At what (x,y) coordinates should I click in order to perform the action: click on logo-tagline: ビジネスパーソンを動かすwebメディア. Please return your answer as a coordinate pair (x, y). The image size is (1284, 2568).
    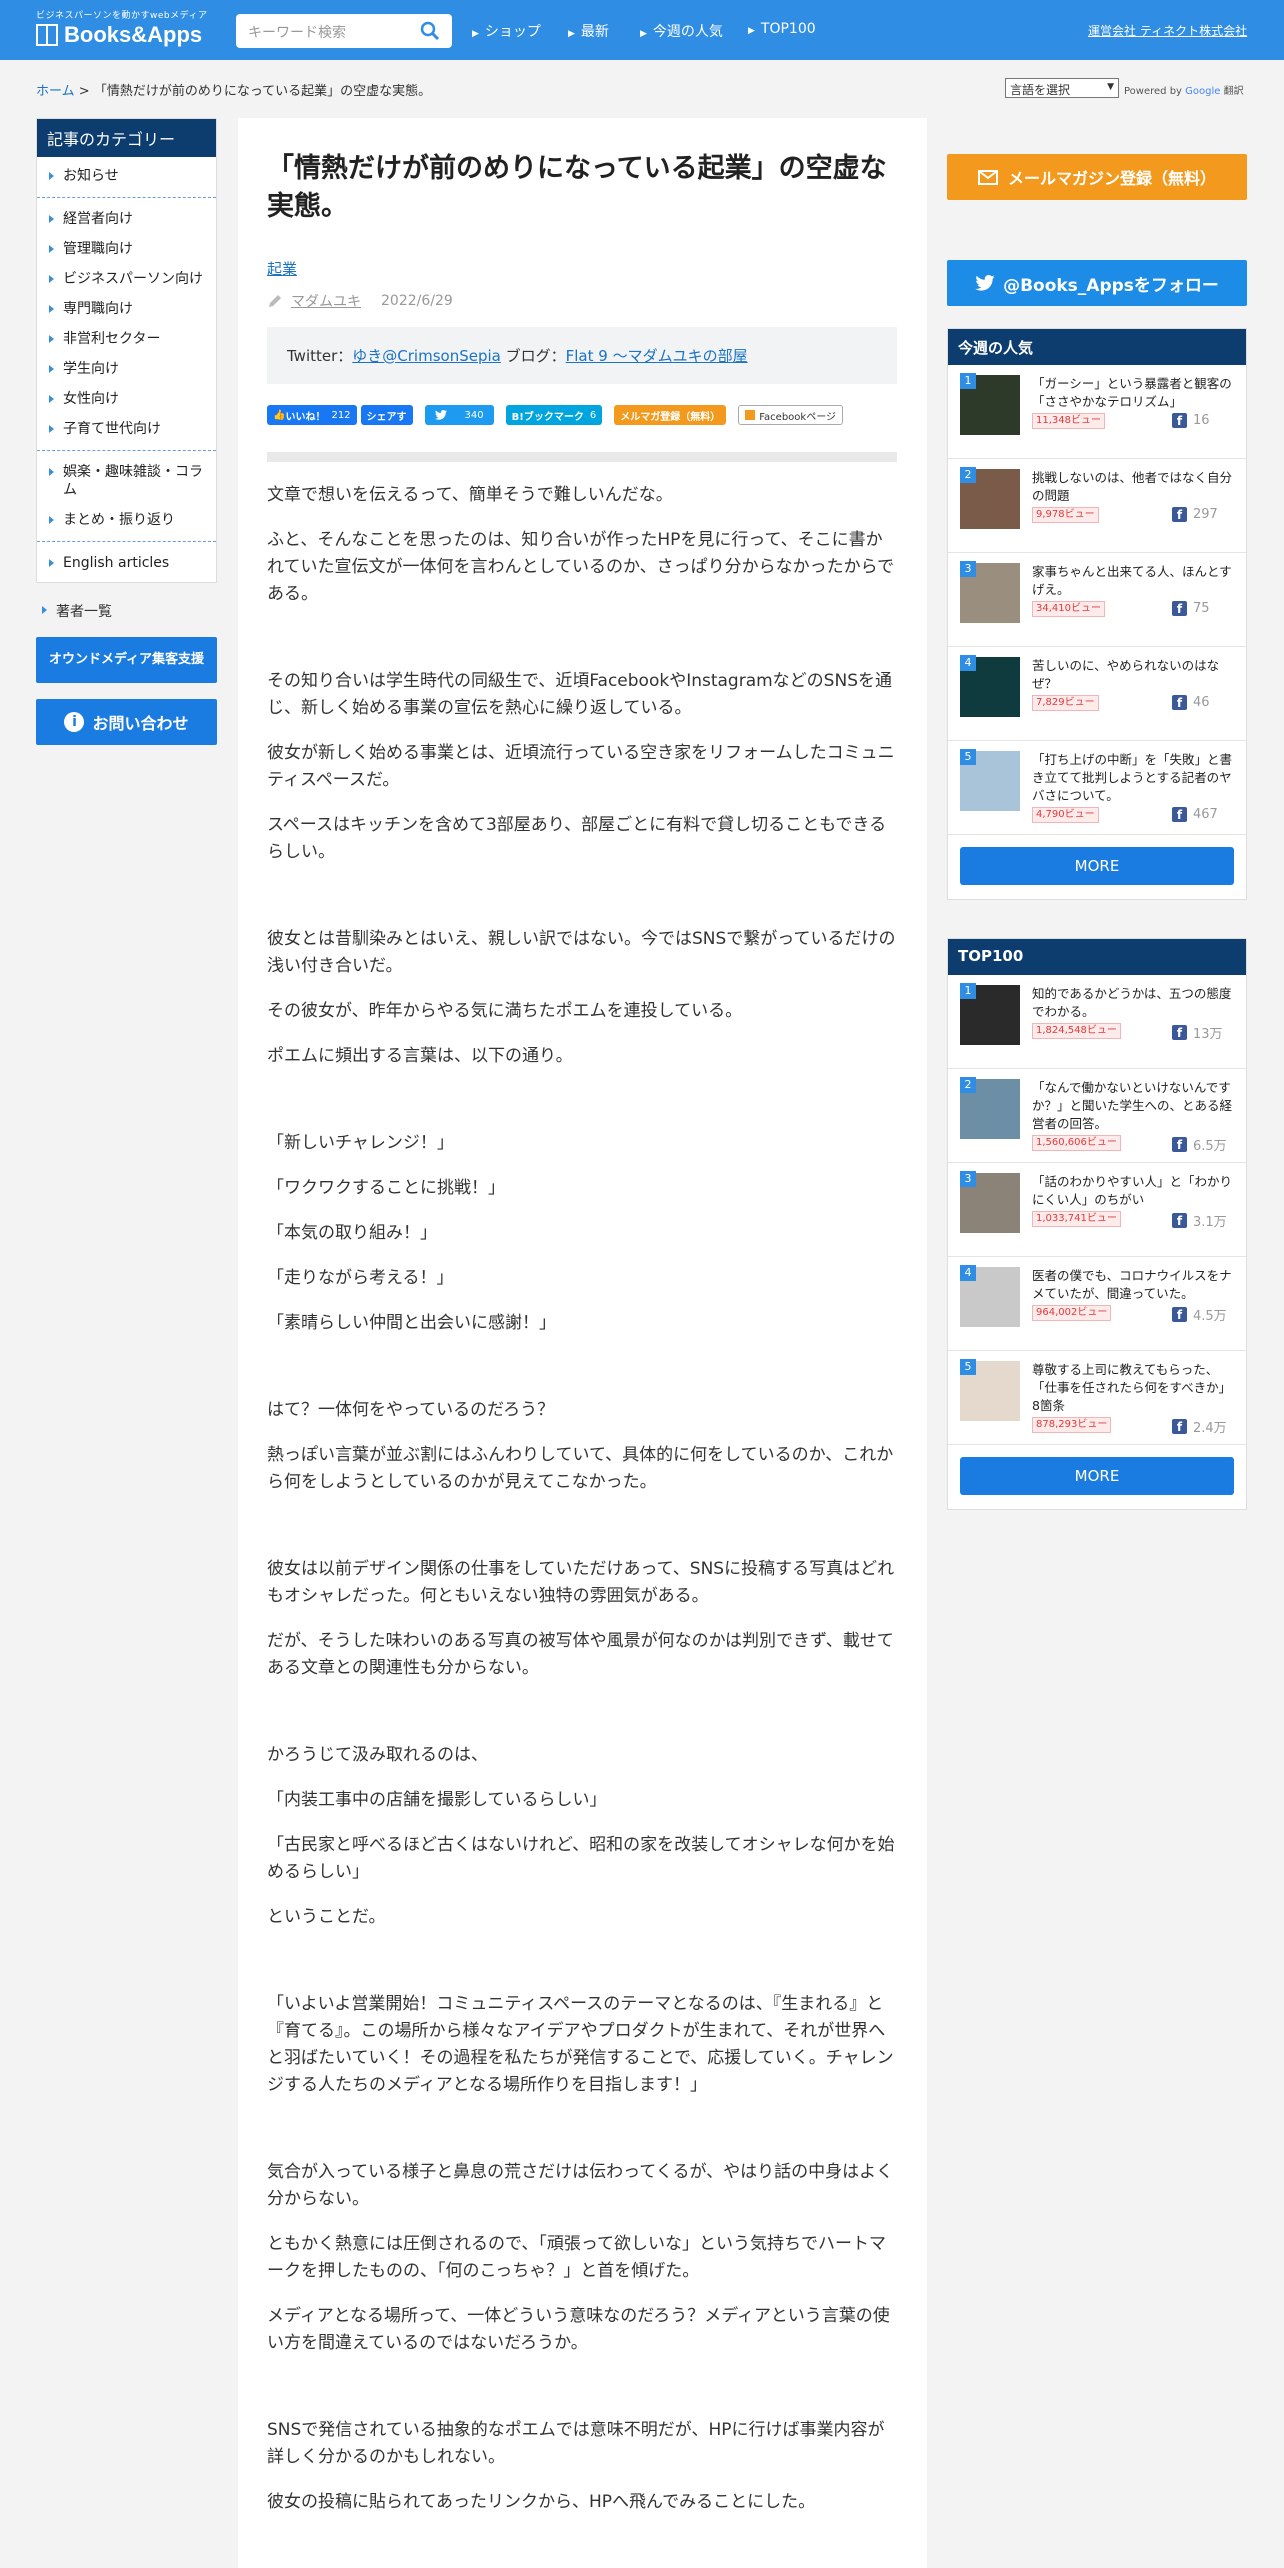
    Looking at the image, I should click on (122, 16).